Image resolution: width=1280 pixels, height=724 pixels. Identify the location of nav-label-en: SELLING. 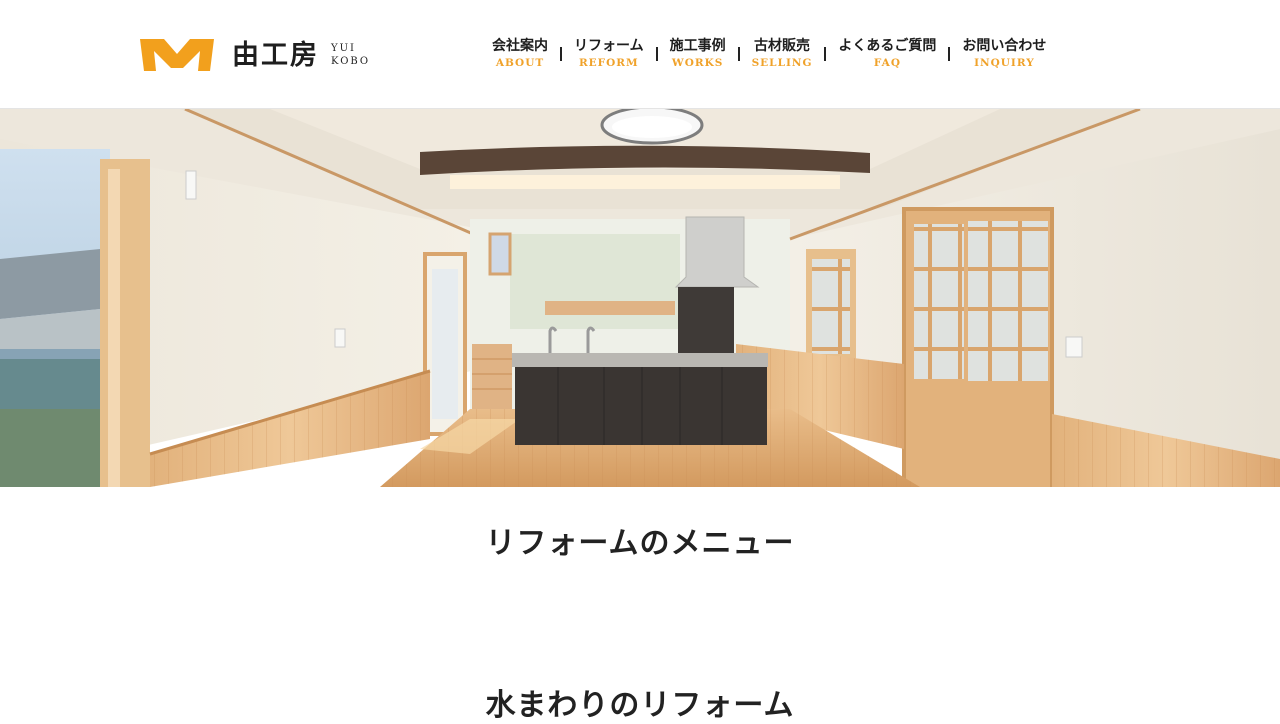
(782, 63).